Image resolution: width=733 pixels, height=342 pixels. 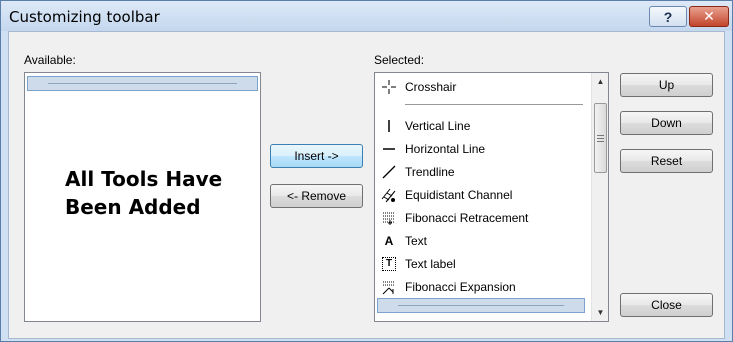 I want to click on available-label: Available:, so click(x=50, y=60).